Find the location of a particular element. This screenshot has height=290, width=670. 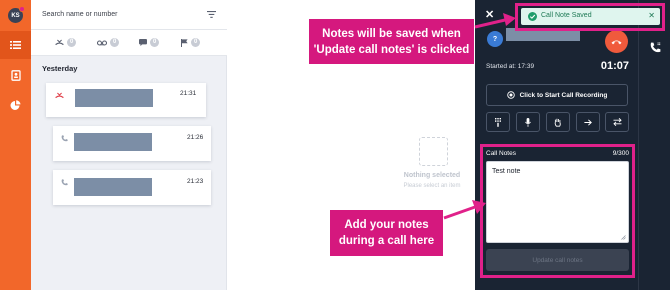

annotation-notes-hint-text: Add your notes during a call here is located at coordinates (386, 233).